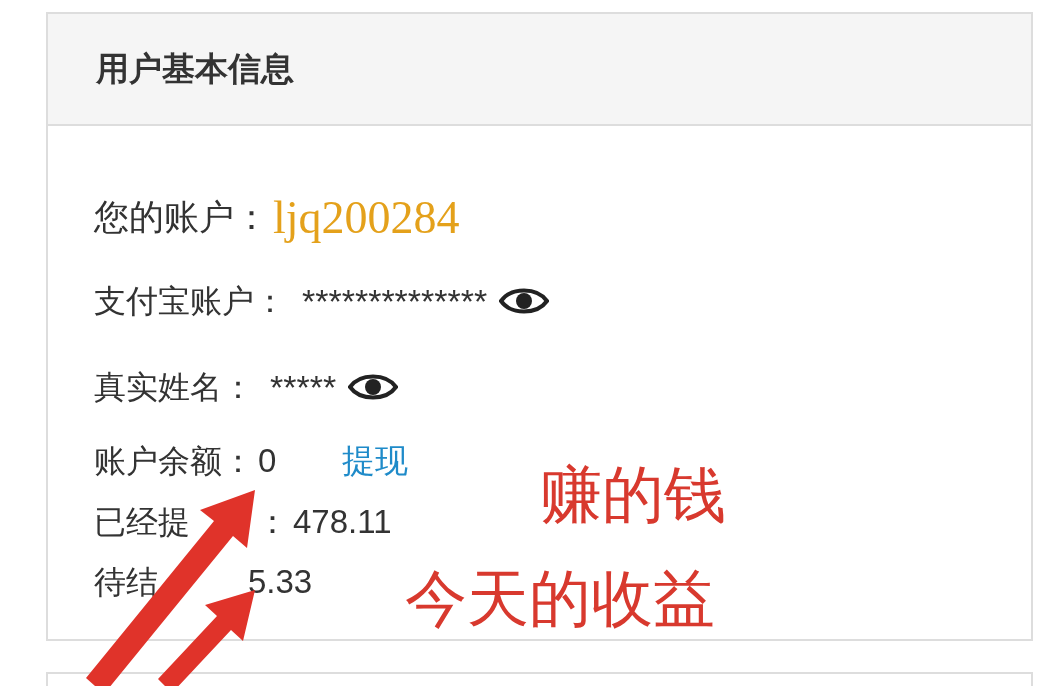 The height and width of the screenshot is (686, 1064). What do you see at coordinates (181, 216) in the screenshot?
I see `field-label: 您的账户：` at bounding box center [181, 216].